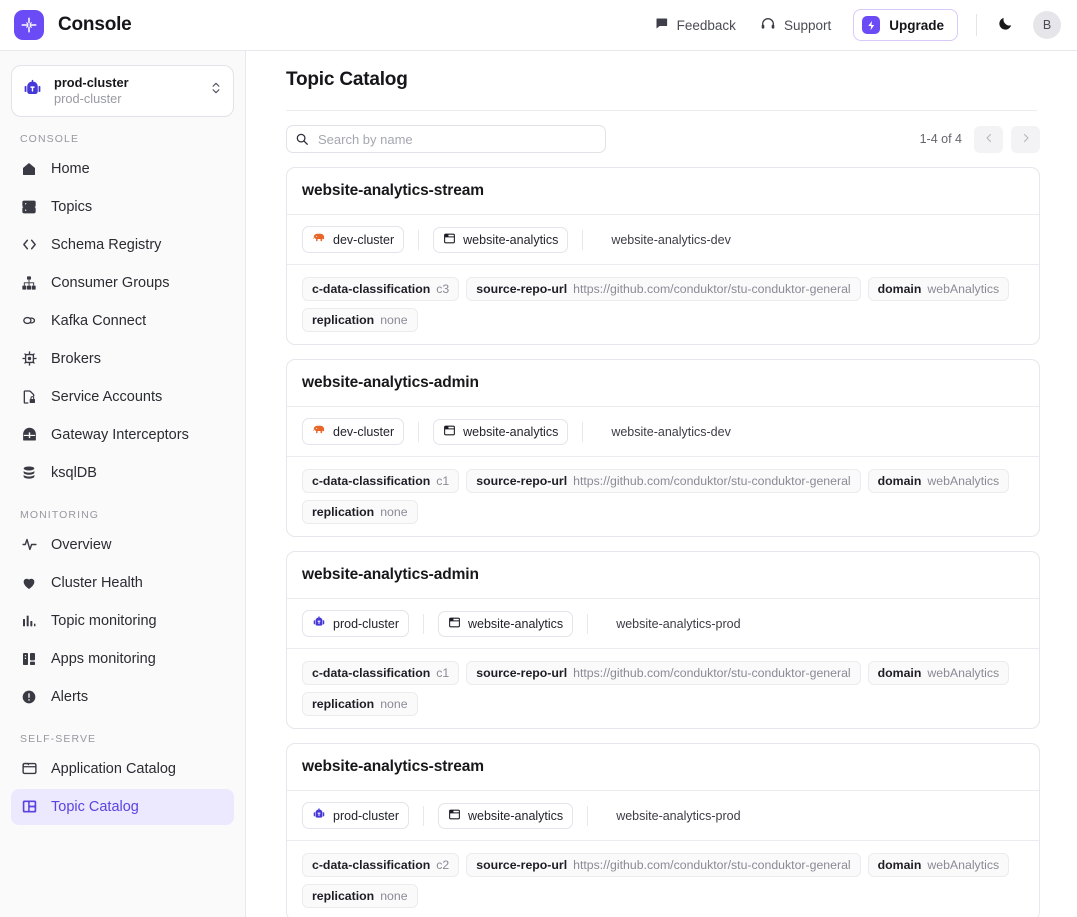 The height and width of the screenshot is (917, 1077). I want to click on upgrade-label: Upgrade, so click(916, 25).